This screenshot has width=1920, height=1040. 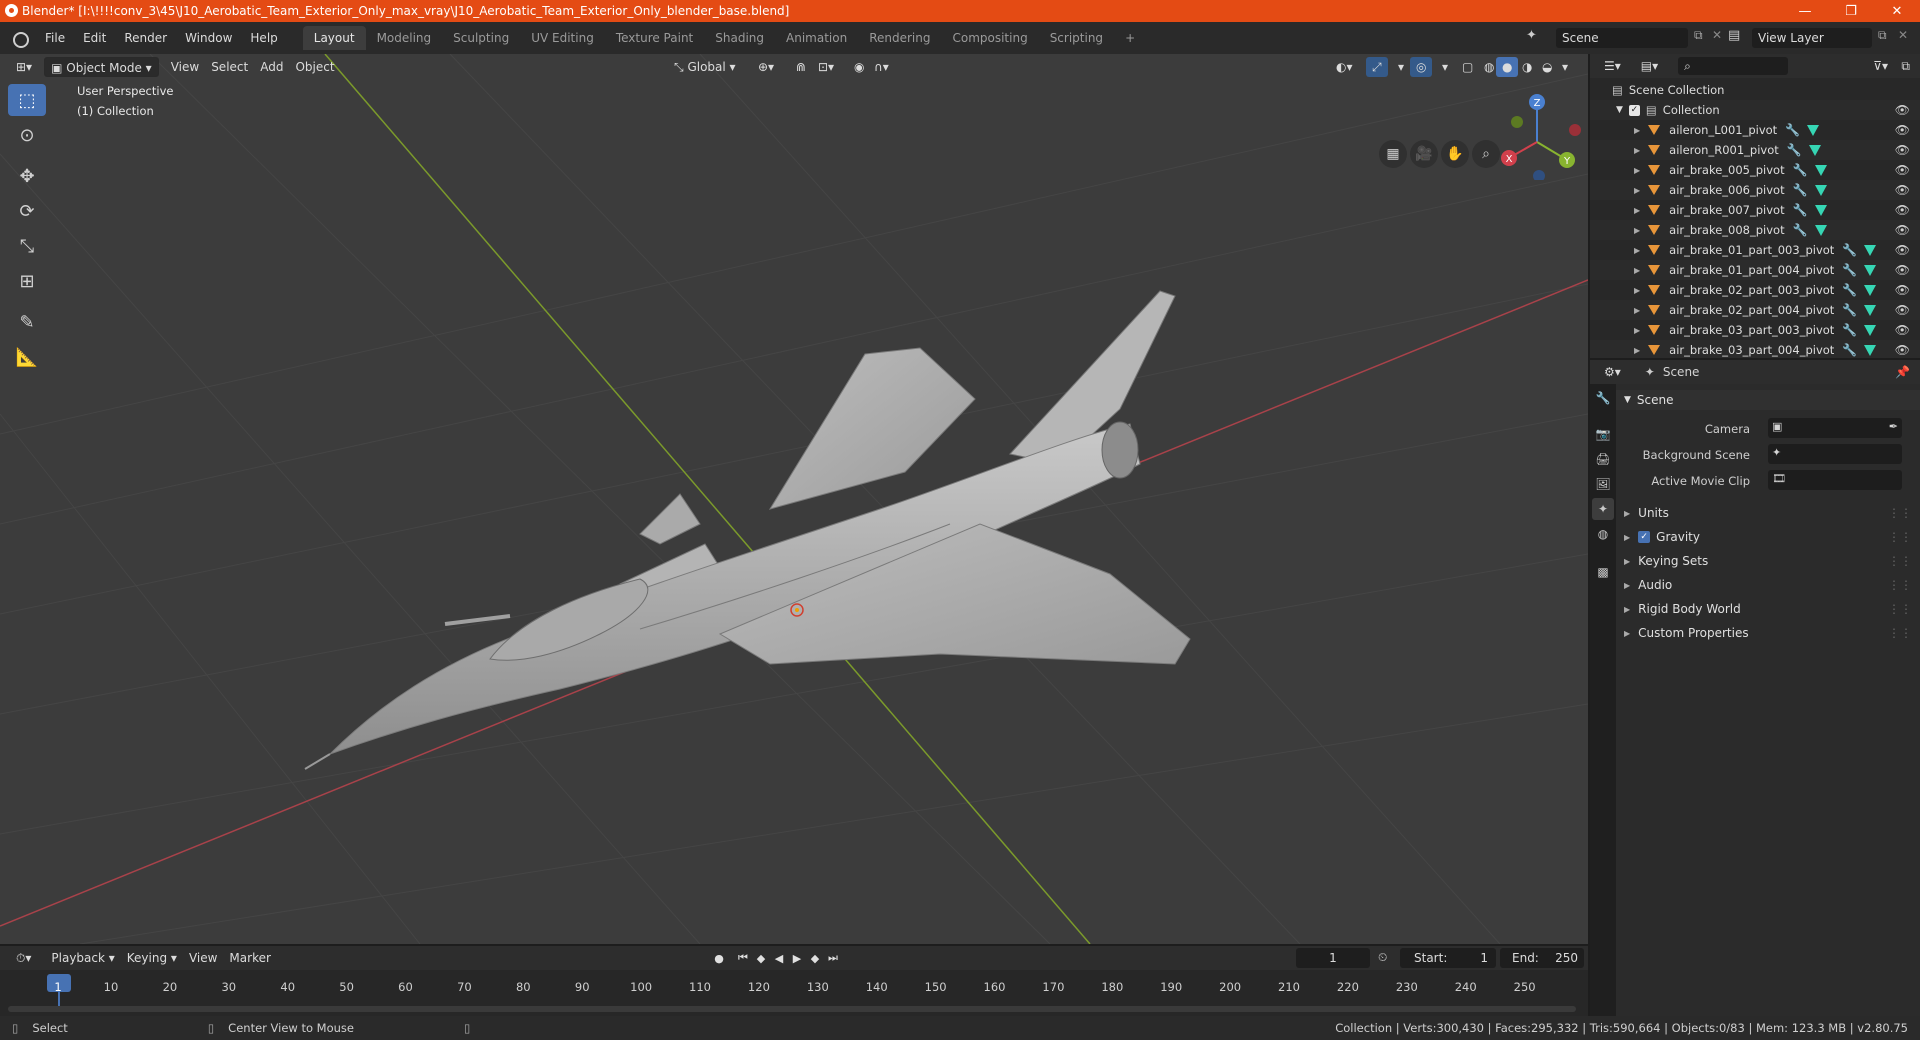 What do you see at coordinates (334, 38) in the screenshot?
I see `tab-layout: Layout` at bounding box center [334, 38].